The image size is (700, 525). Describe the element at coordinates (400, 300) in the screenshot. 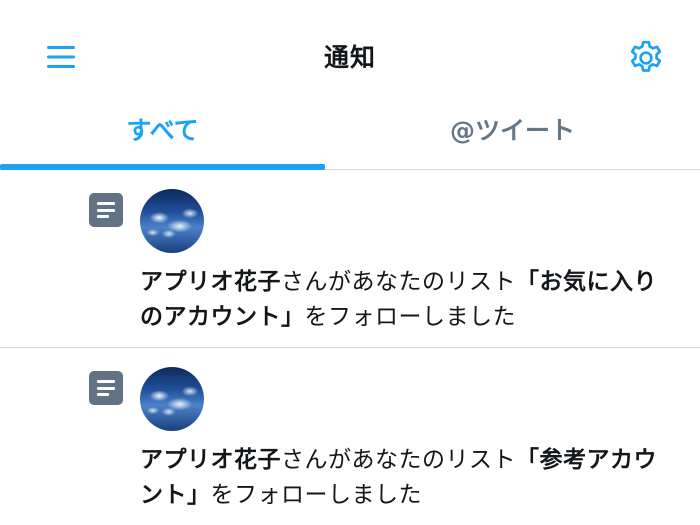

I see `notification-text: アプリオ花子さんがあなたのリスト「お気に入りのアカウント」をフォローしました` at that location.